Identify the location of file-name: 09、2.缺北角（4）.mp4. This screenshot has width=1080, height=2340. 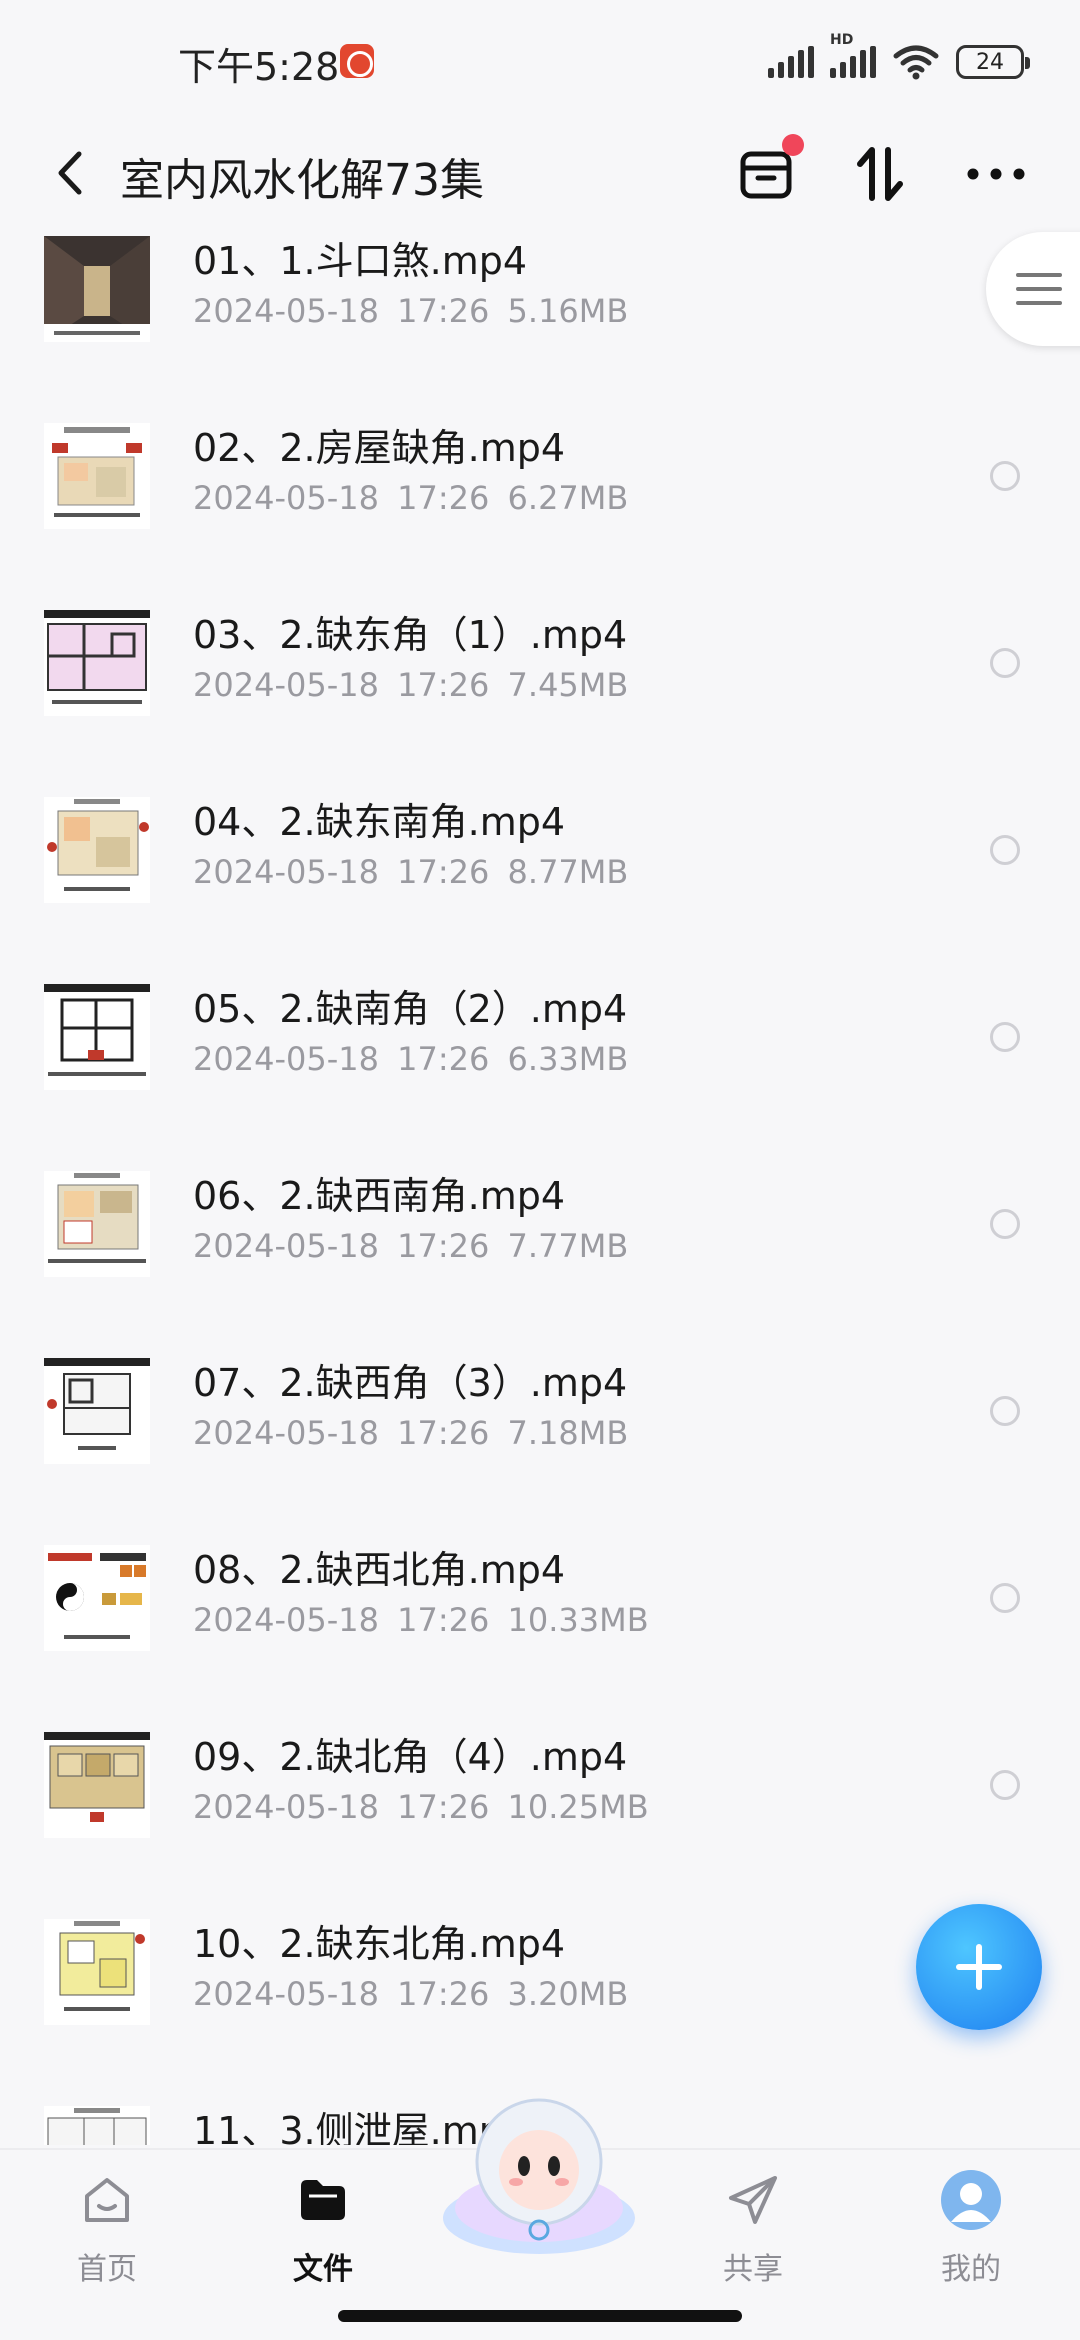
(410, 1757).